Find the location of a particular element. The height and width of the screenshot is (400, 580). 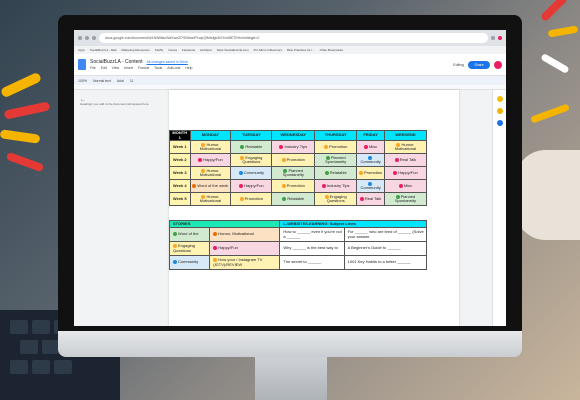

stories-cell: Engaging Questions is located at coordinates (189, 248).